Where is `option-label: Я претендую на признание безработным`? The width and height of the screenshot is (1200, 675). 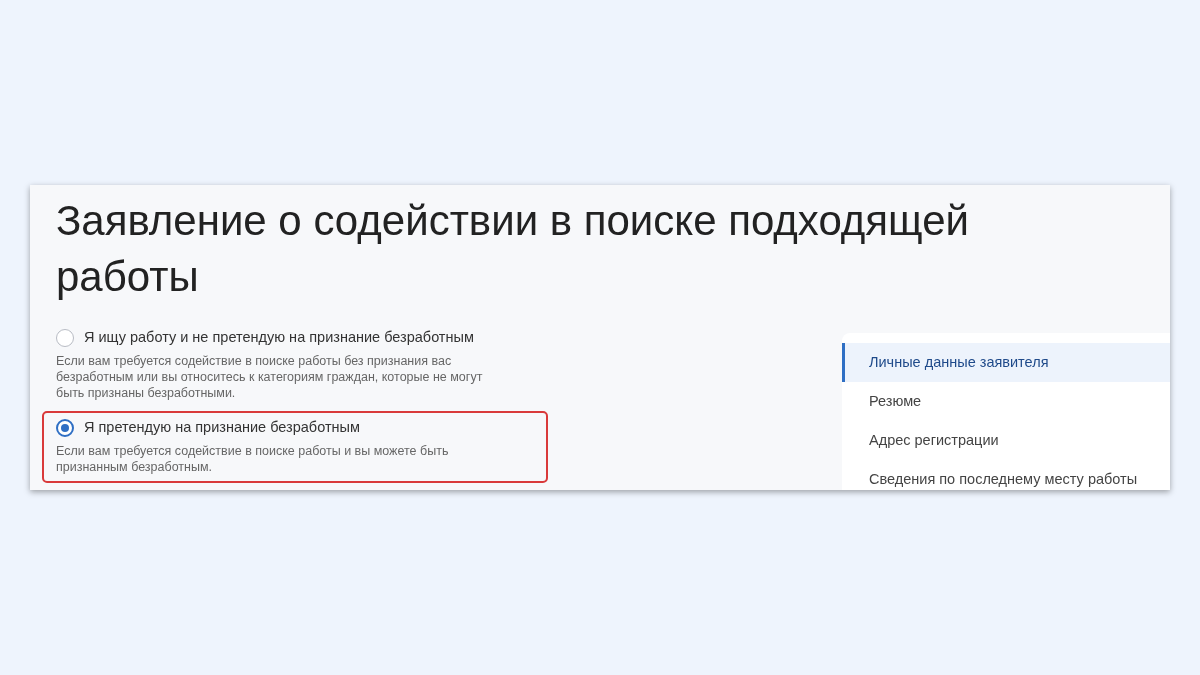 option-label: Я претендую на признание безработным is located at coordinates (222, 427).